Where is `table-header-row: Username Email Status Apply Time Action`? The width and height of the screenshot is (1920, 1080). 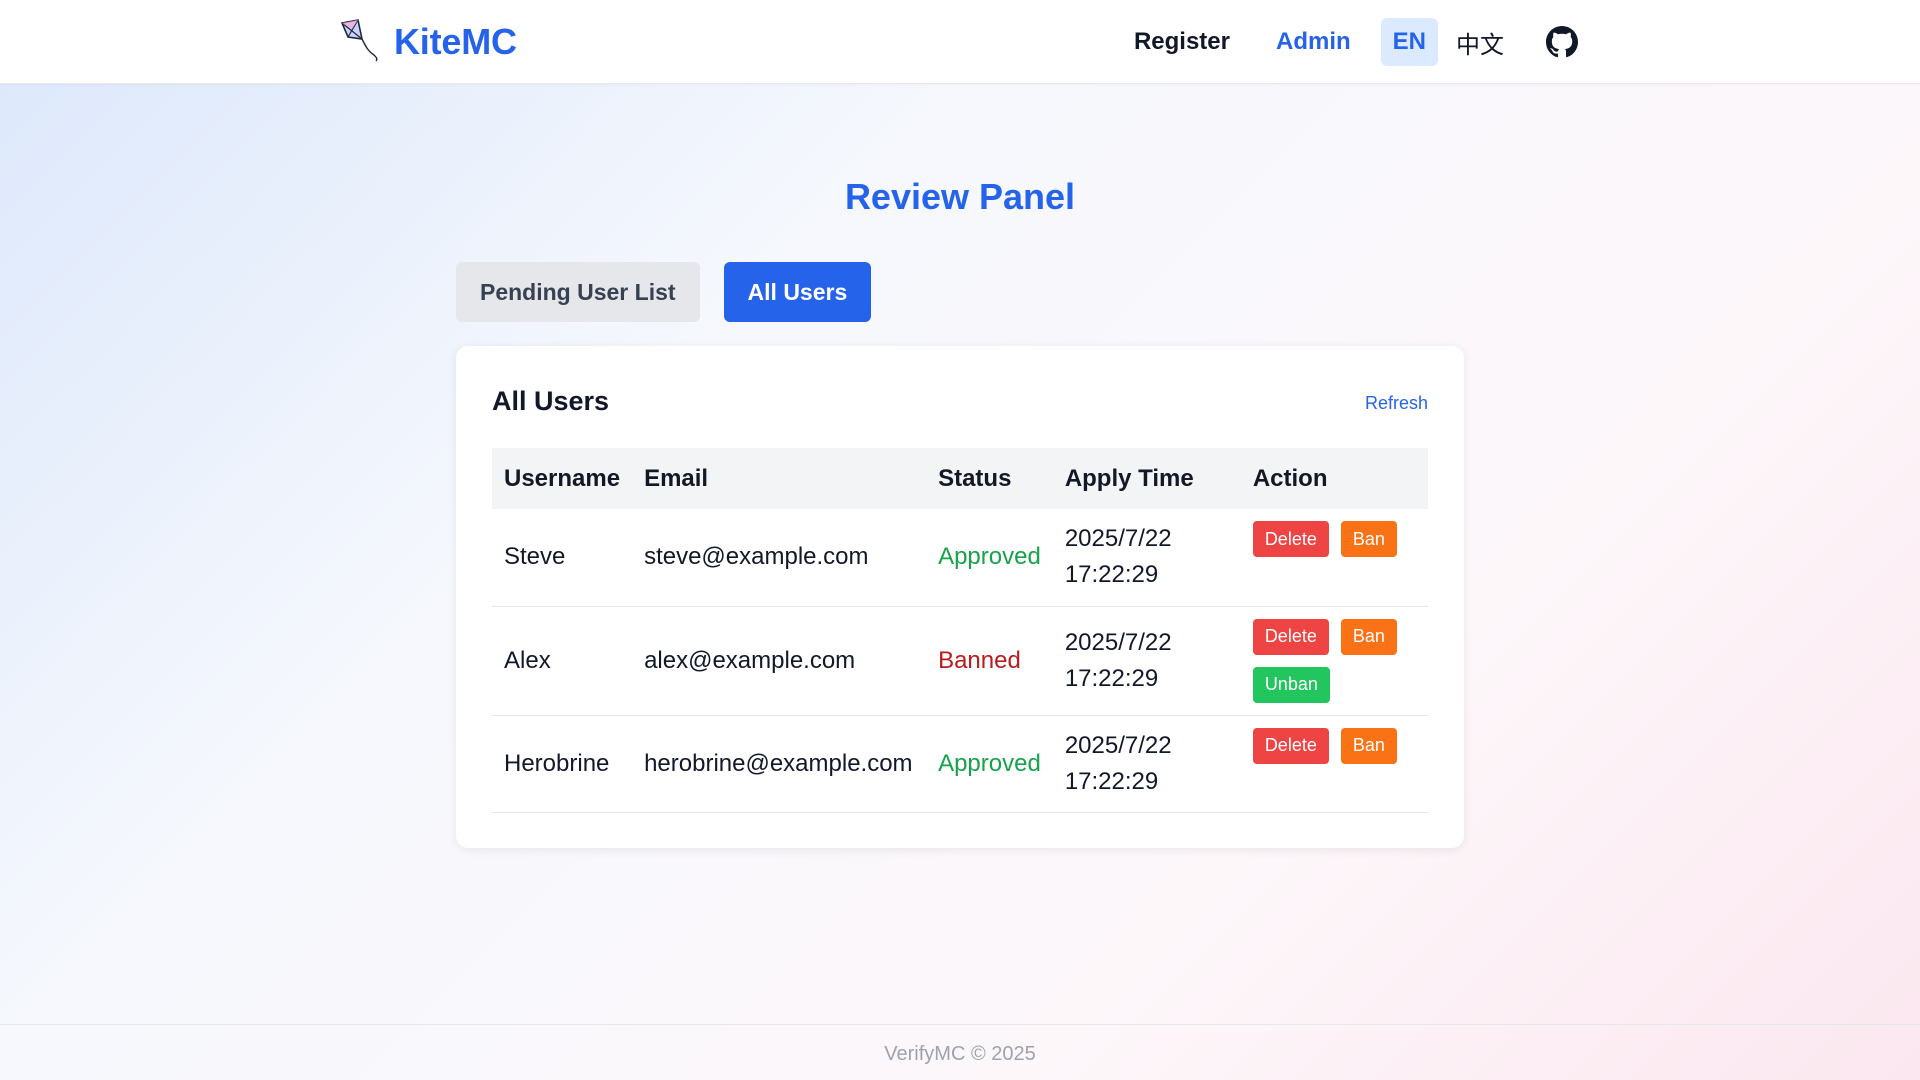
table-header-row: Username Email Status Apply Time Action is located at coordinates (960, 478).